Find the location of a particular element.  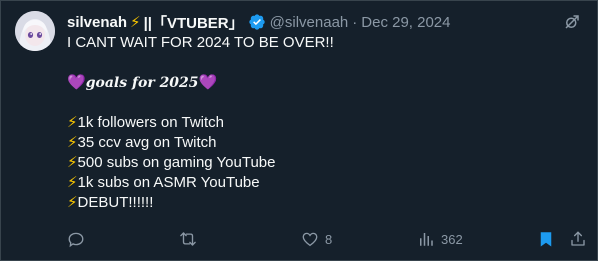

body-line-1: I CANT WAIT FOR 2024 TO BE OVER!! is located at coordinates (200, 42).